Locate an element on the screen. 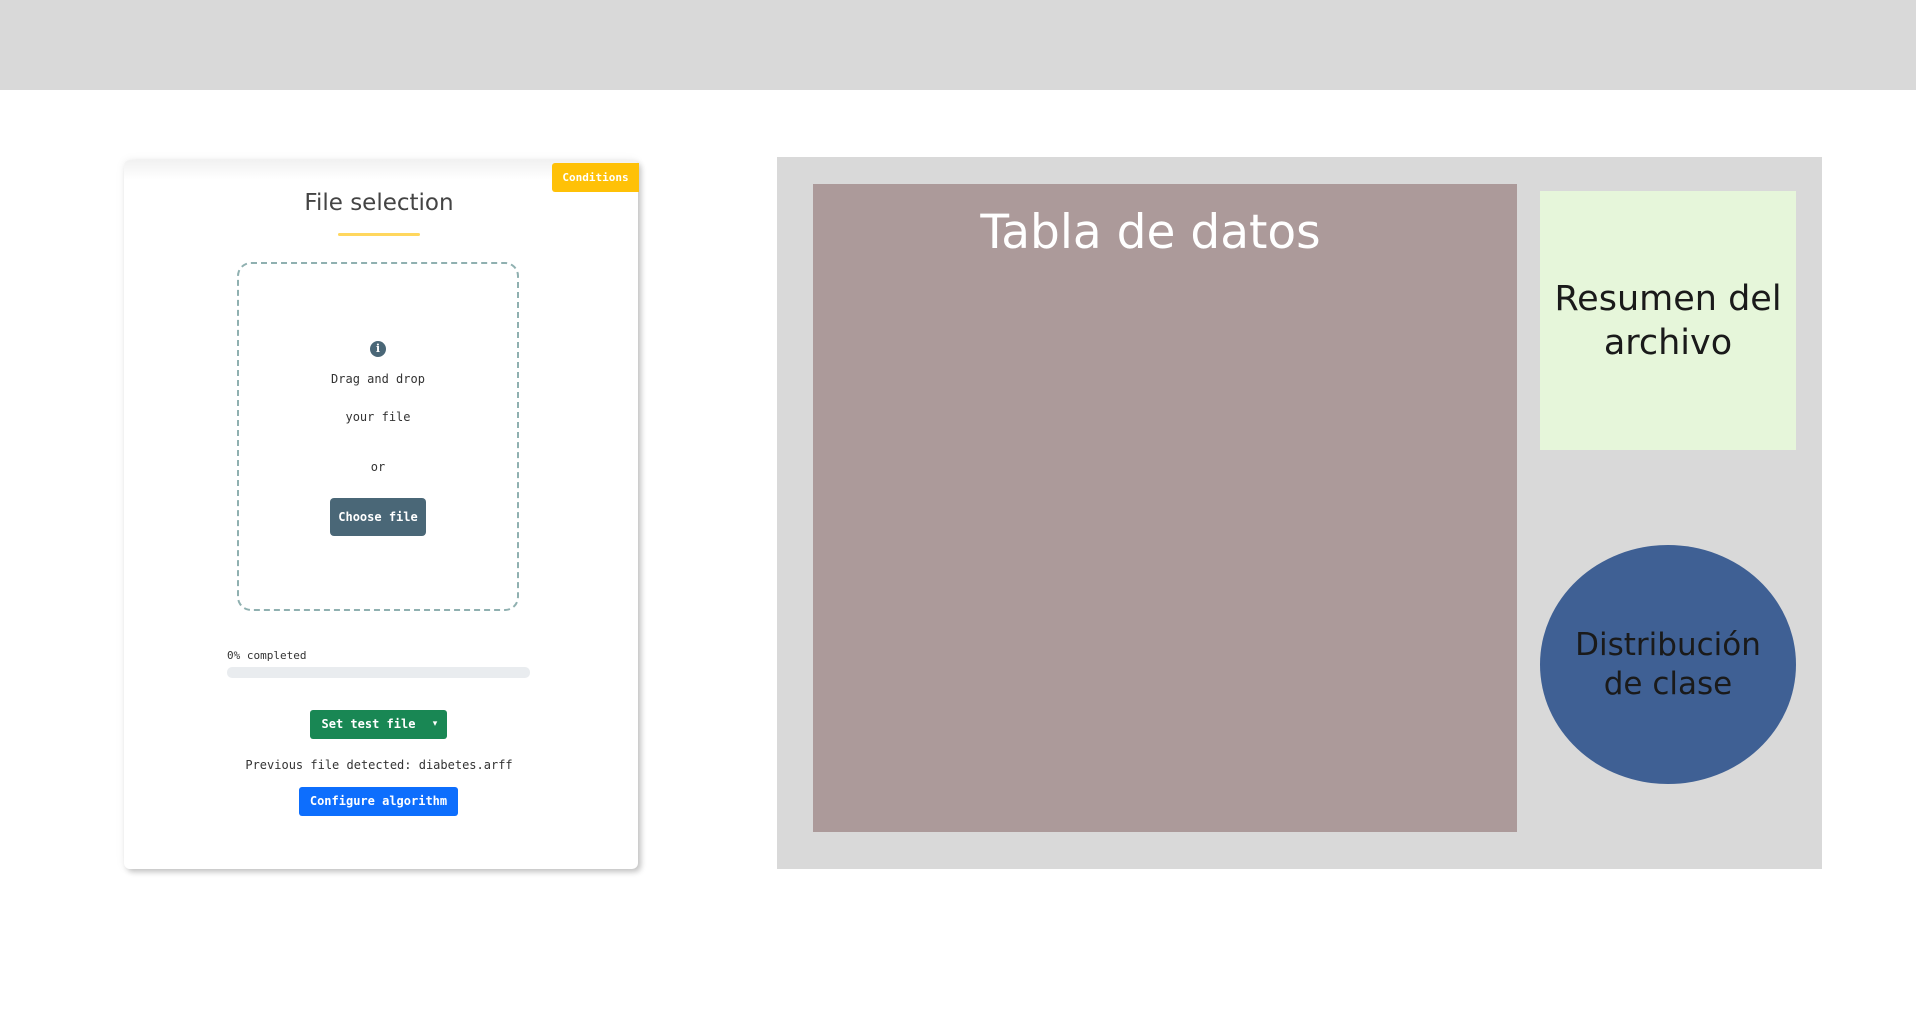  dropzone-or-text: or is located at coordinates (378, 467).